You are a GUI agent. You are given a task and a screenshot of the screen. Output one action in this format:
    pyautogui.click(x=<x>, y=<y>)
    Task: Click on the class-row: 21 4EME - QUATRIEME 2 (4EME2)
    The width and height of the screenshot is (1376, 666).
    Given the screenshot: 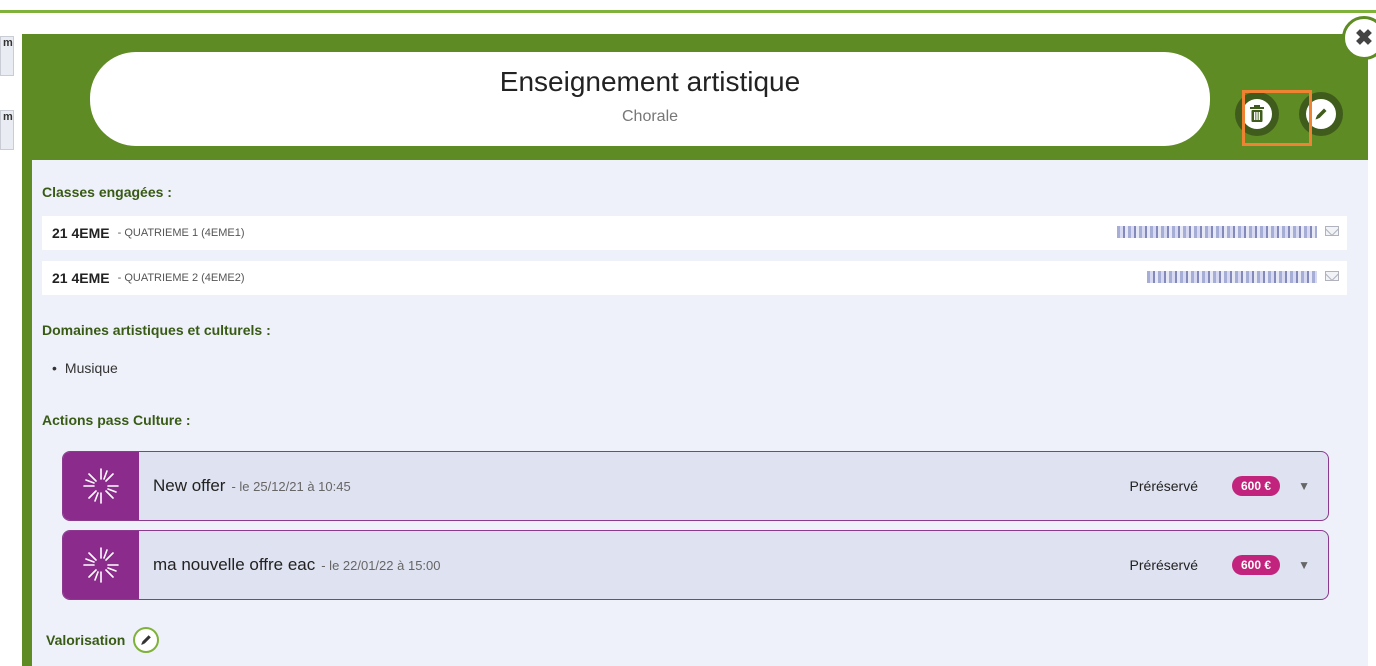 What is the action you would take?
    pyautogui.click(x=694, y=278)
    